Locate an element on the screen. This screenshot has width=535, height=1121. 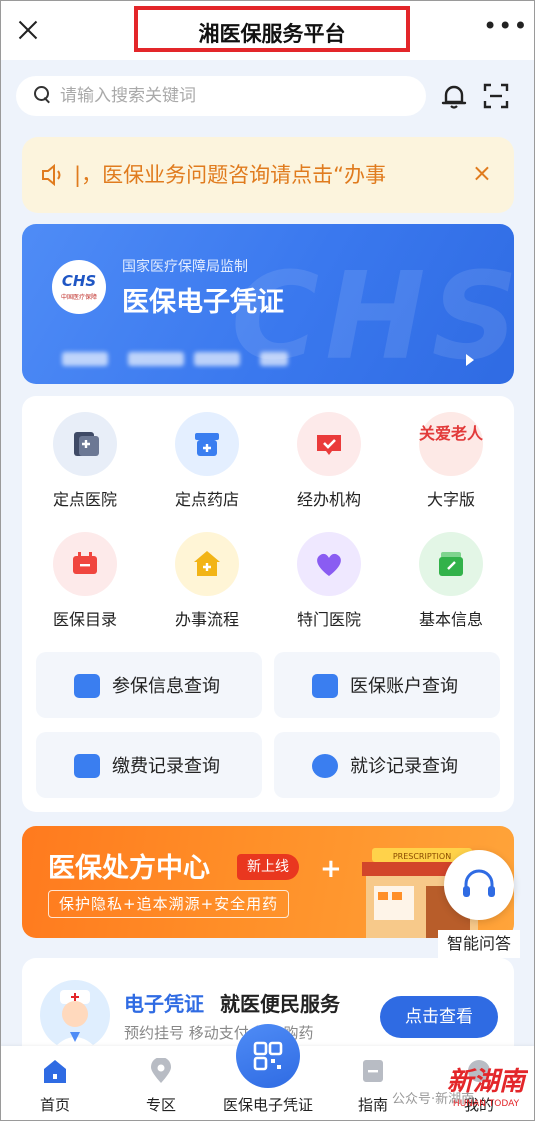
home-icon is located at coordinates (55, 1071).